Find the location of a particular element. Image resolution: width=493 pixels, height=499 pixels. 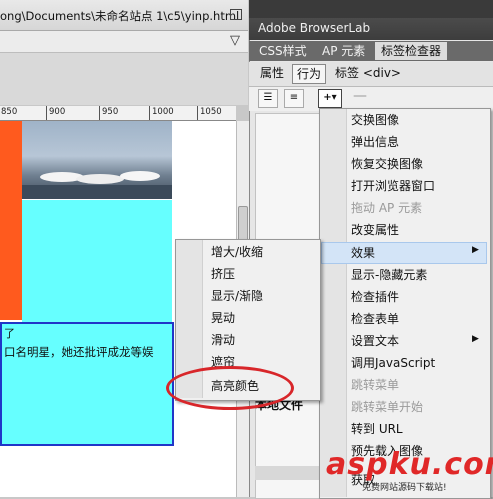

tab-attributes: 属性 is located at coordinates (272, 73).